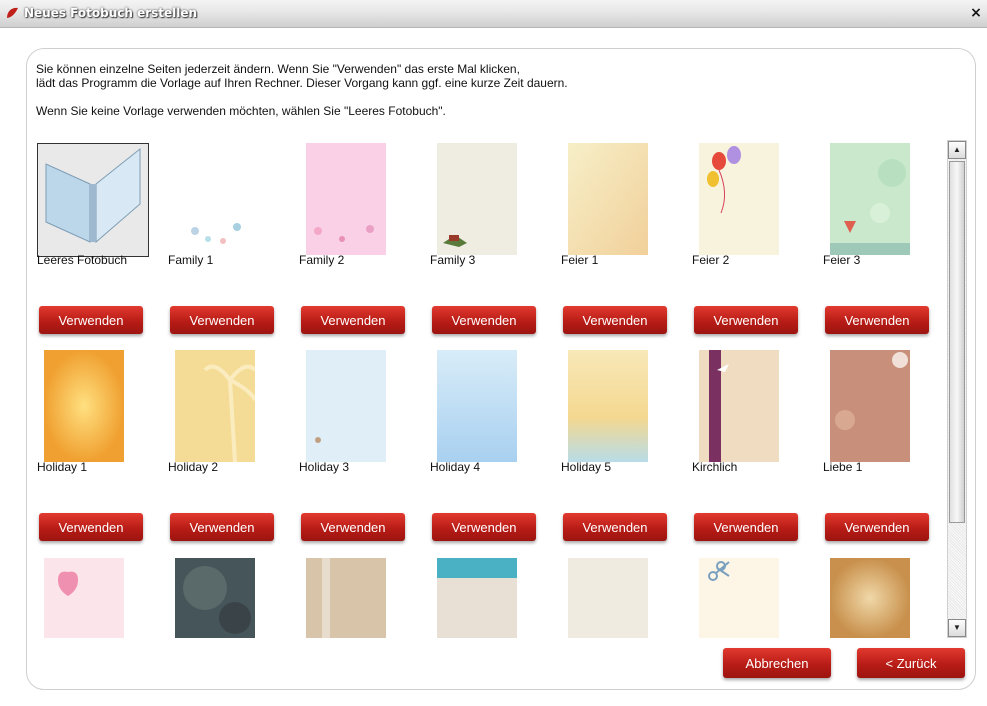  I want to click on close-icon: ×, so click(976, 13).